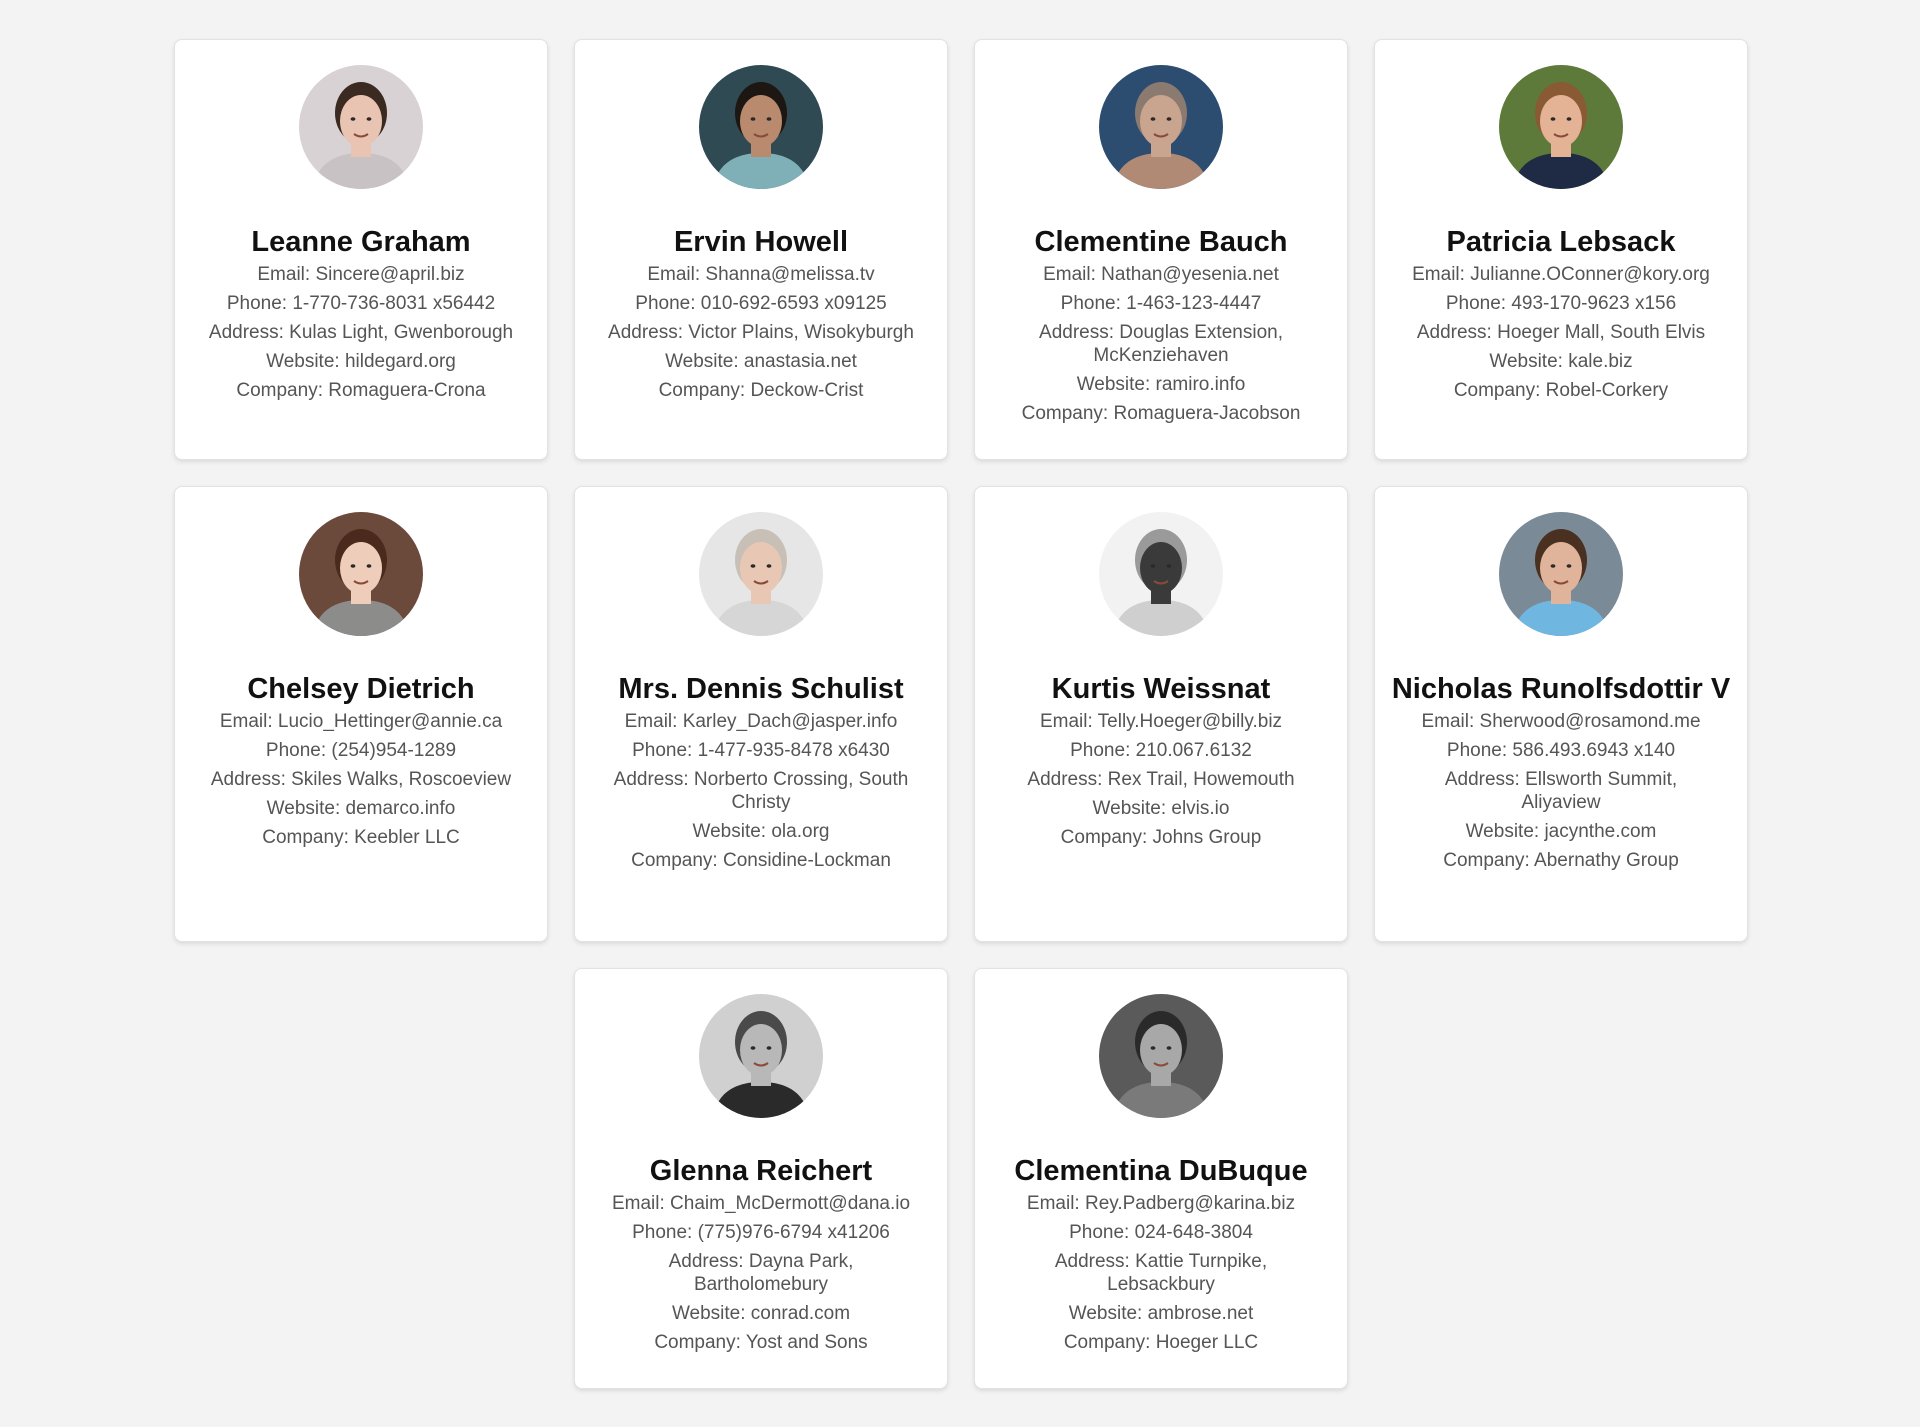 This screenshot has height=1427, width=1920. What do you see at coordinates (1161, 303) in the screenshot?
I see `user-phone: Phone: 1-463-123-4447` at bounding box center [1161, 303].